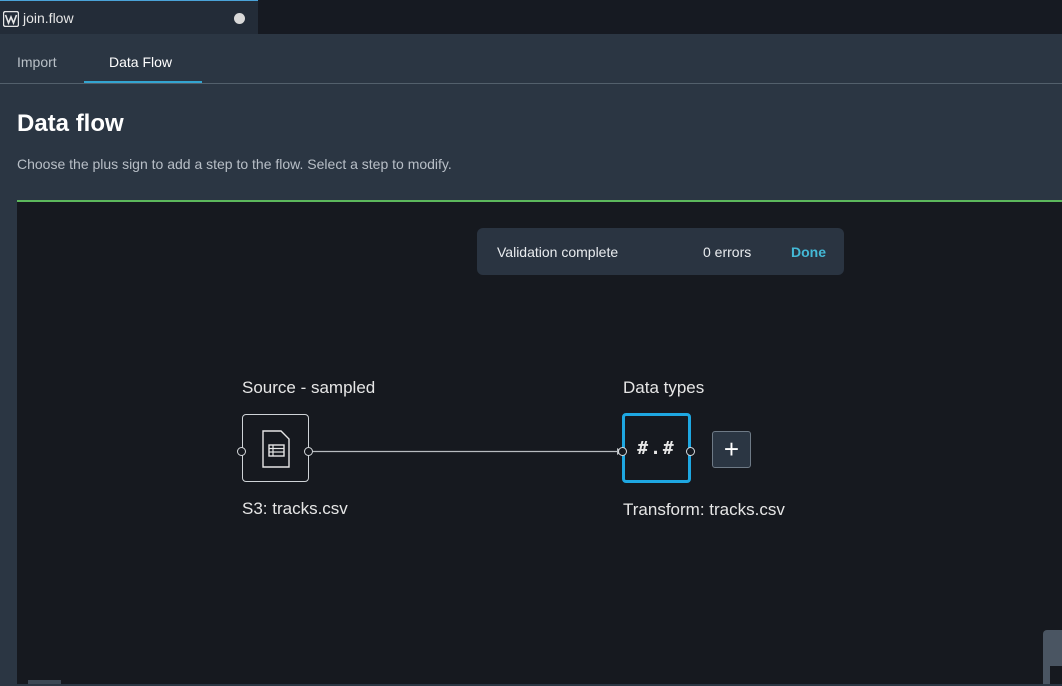 This screenshot has height=686, width=1062. What do you see at coordinates (1052, 657) in the screenshot?
I see `canvas-side-panel-handle` at bounding box center [1052, 657].